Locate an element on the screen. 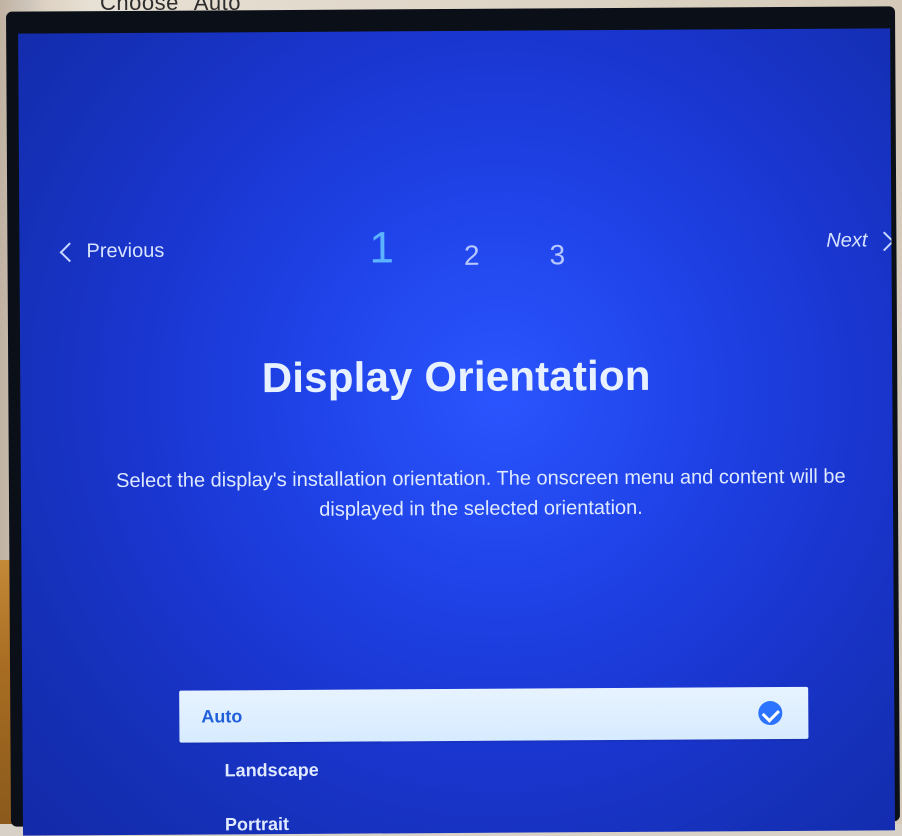 This screenshot has height=836, width=902. option-auto: Auto is located at coordinates (494, 714).